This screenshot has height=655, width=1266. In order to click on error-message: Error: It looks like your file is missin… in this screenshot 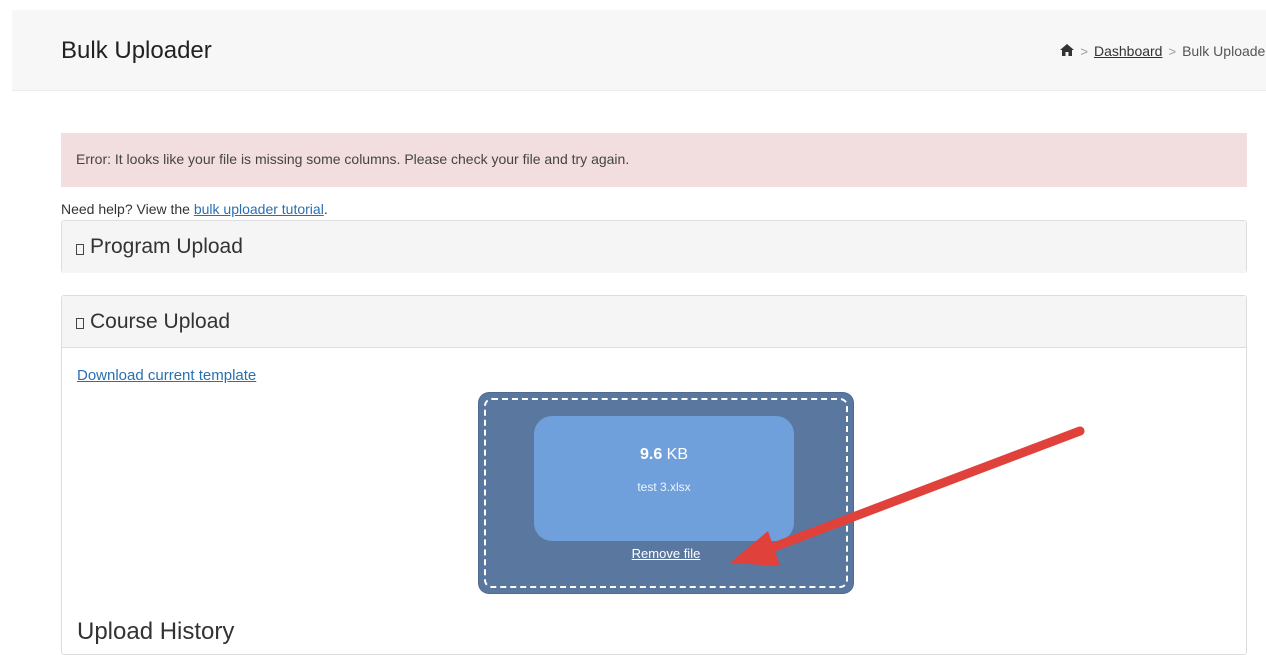, I will do `click(353, 159)`.